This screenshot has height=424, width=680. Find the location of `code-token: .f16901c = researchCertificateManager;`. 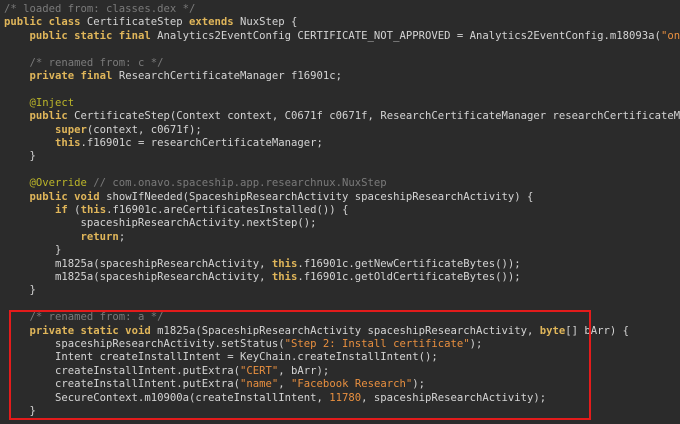

code-token: .f16901c = researchCertificateManager; is located at coordinates (201, 143).